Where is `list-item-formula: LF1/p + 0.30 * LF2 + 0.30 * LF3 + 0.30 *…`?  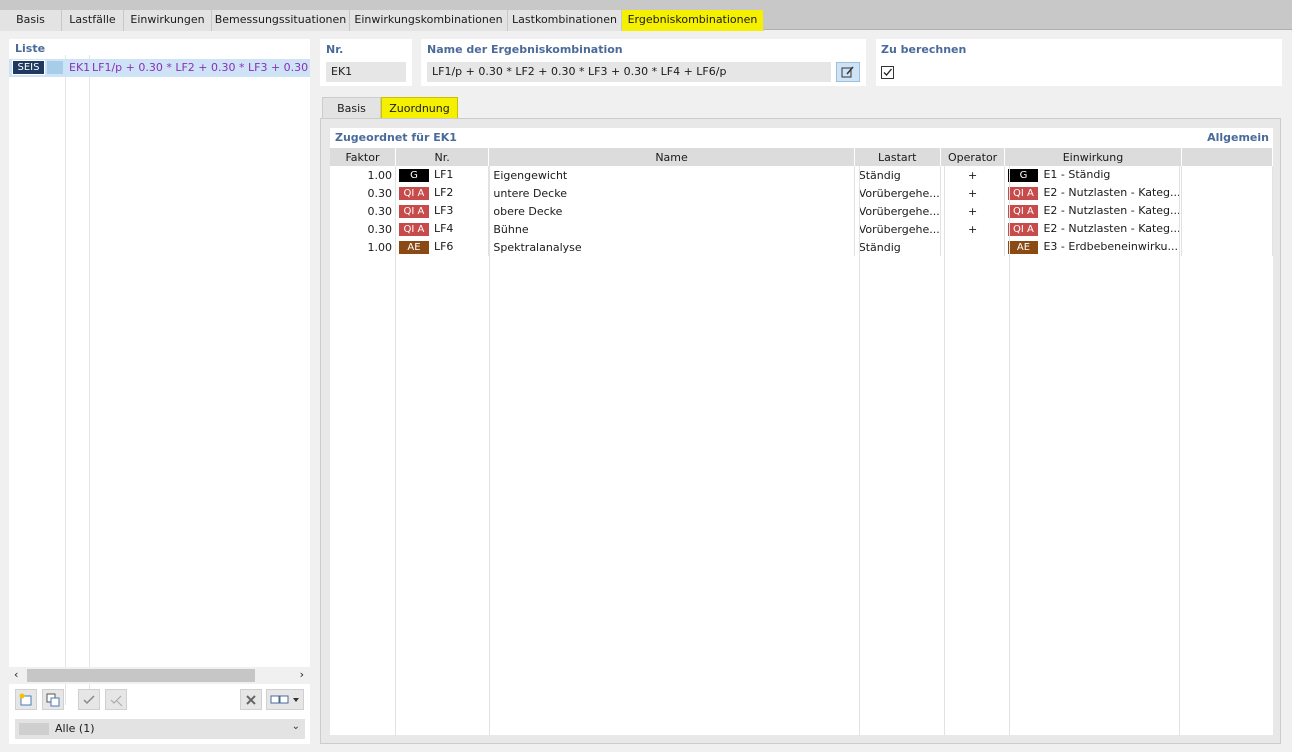
list-item-formula: LF1/p + 0.30 * LF2 + 0.30 * LF3 + 0.30 *… is located at coordinates (201, 67).